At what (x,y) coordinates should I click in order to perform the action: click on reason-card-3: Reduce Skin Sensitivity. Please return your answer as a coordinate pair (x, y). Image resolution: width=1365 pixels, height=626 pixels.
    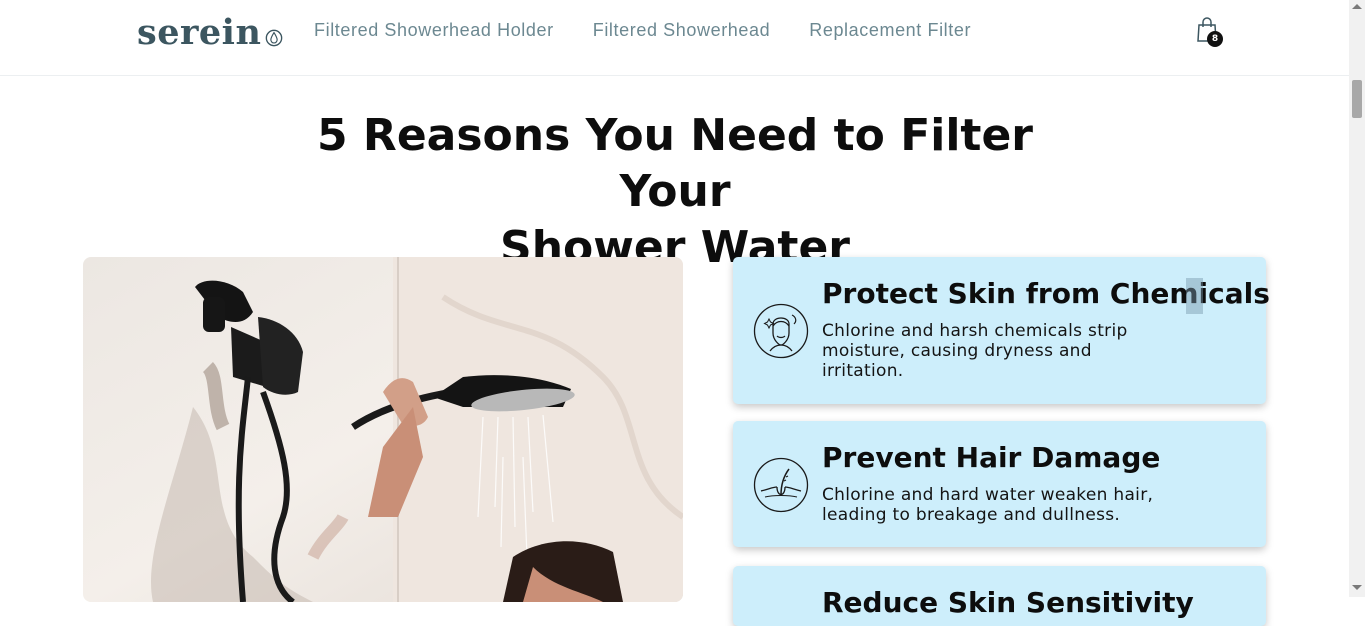
    Looking at the image, I should click on (999, 596).